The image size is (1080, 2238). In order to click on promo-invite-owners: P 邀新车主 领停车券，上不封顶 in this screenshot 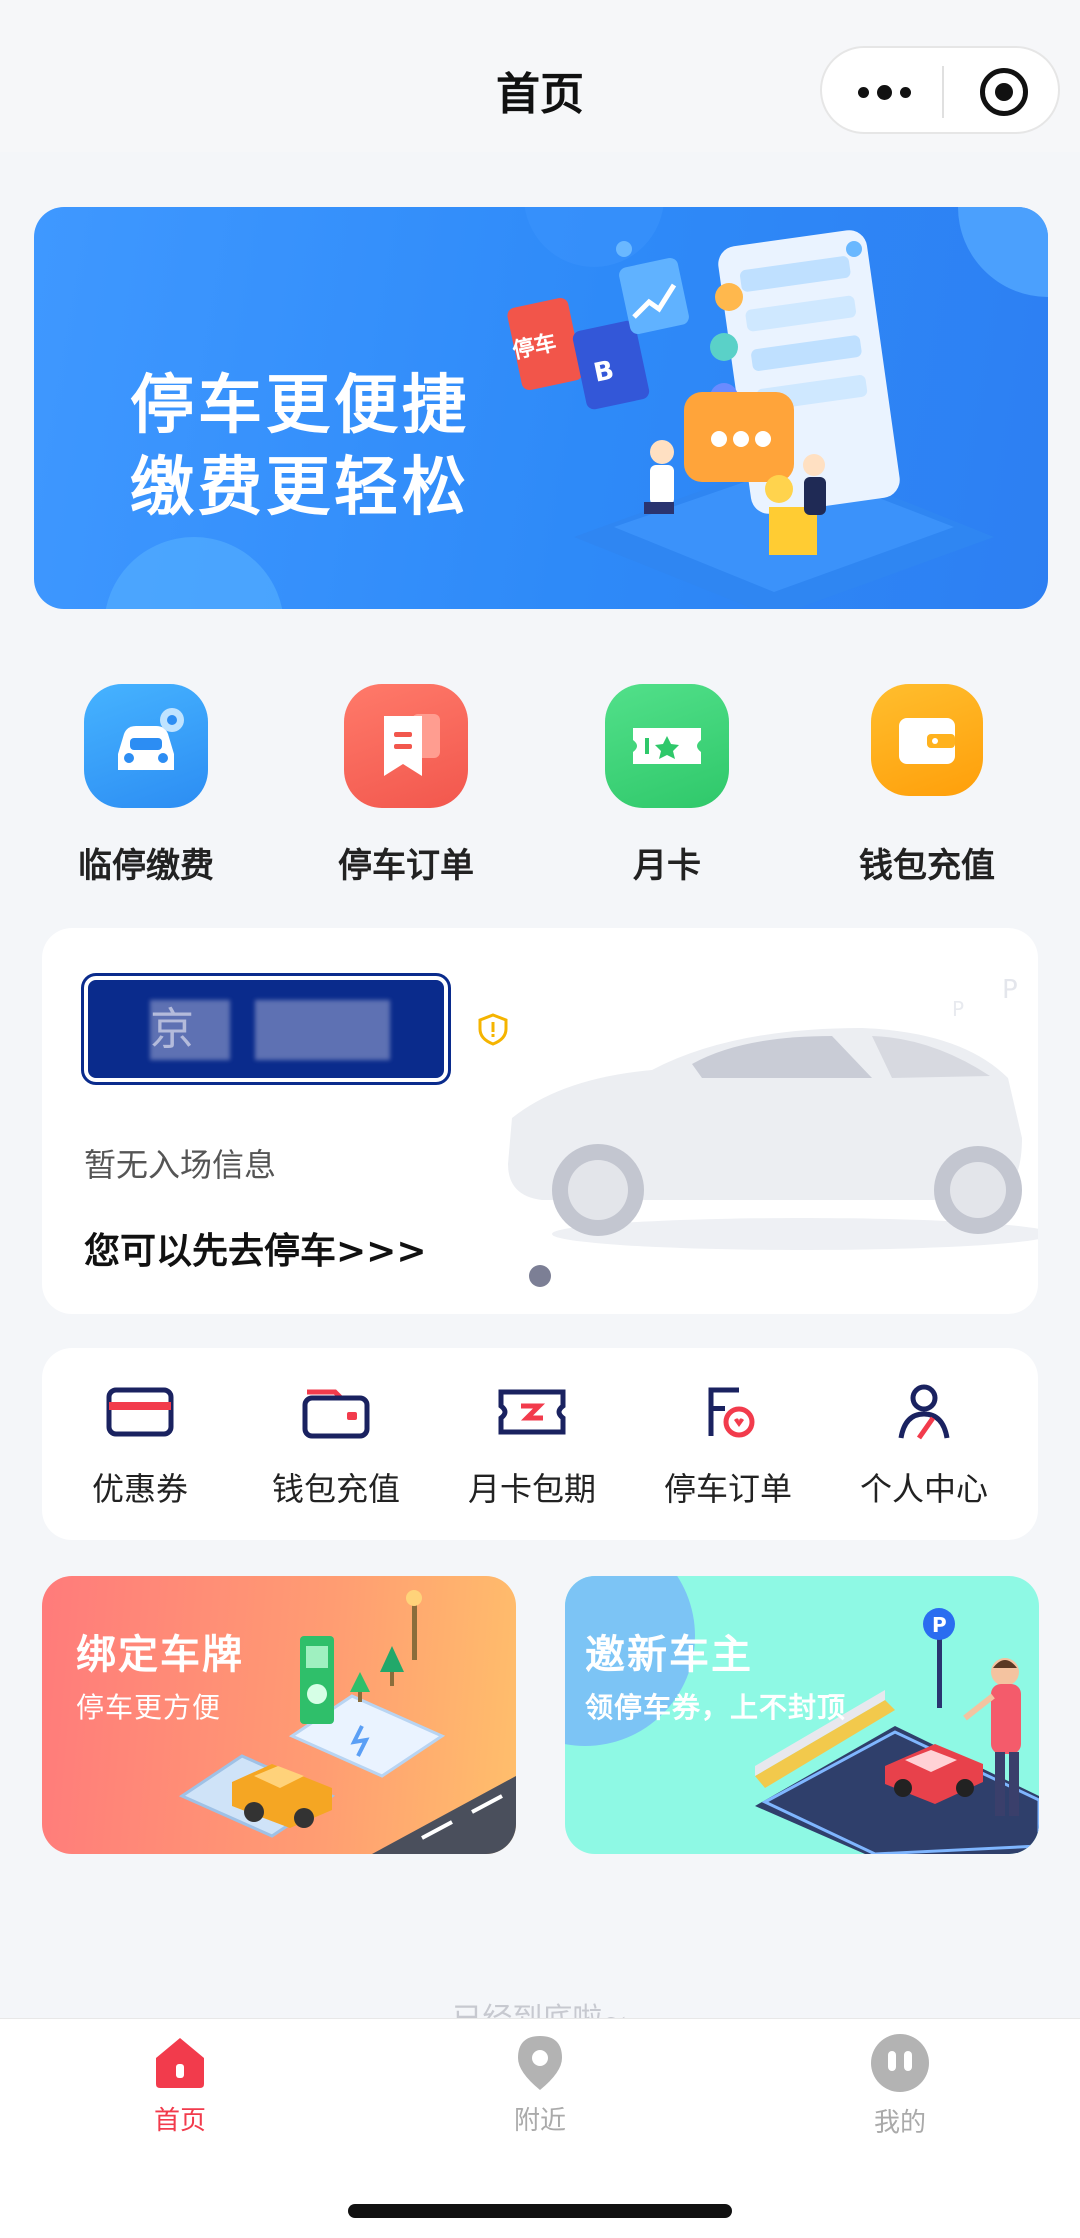, I will do `click(802, 1715)`.